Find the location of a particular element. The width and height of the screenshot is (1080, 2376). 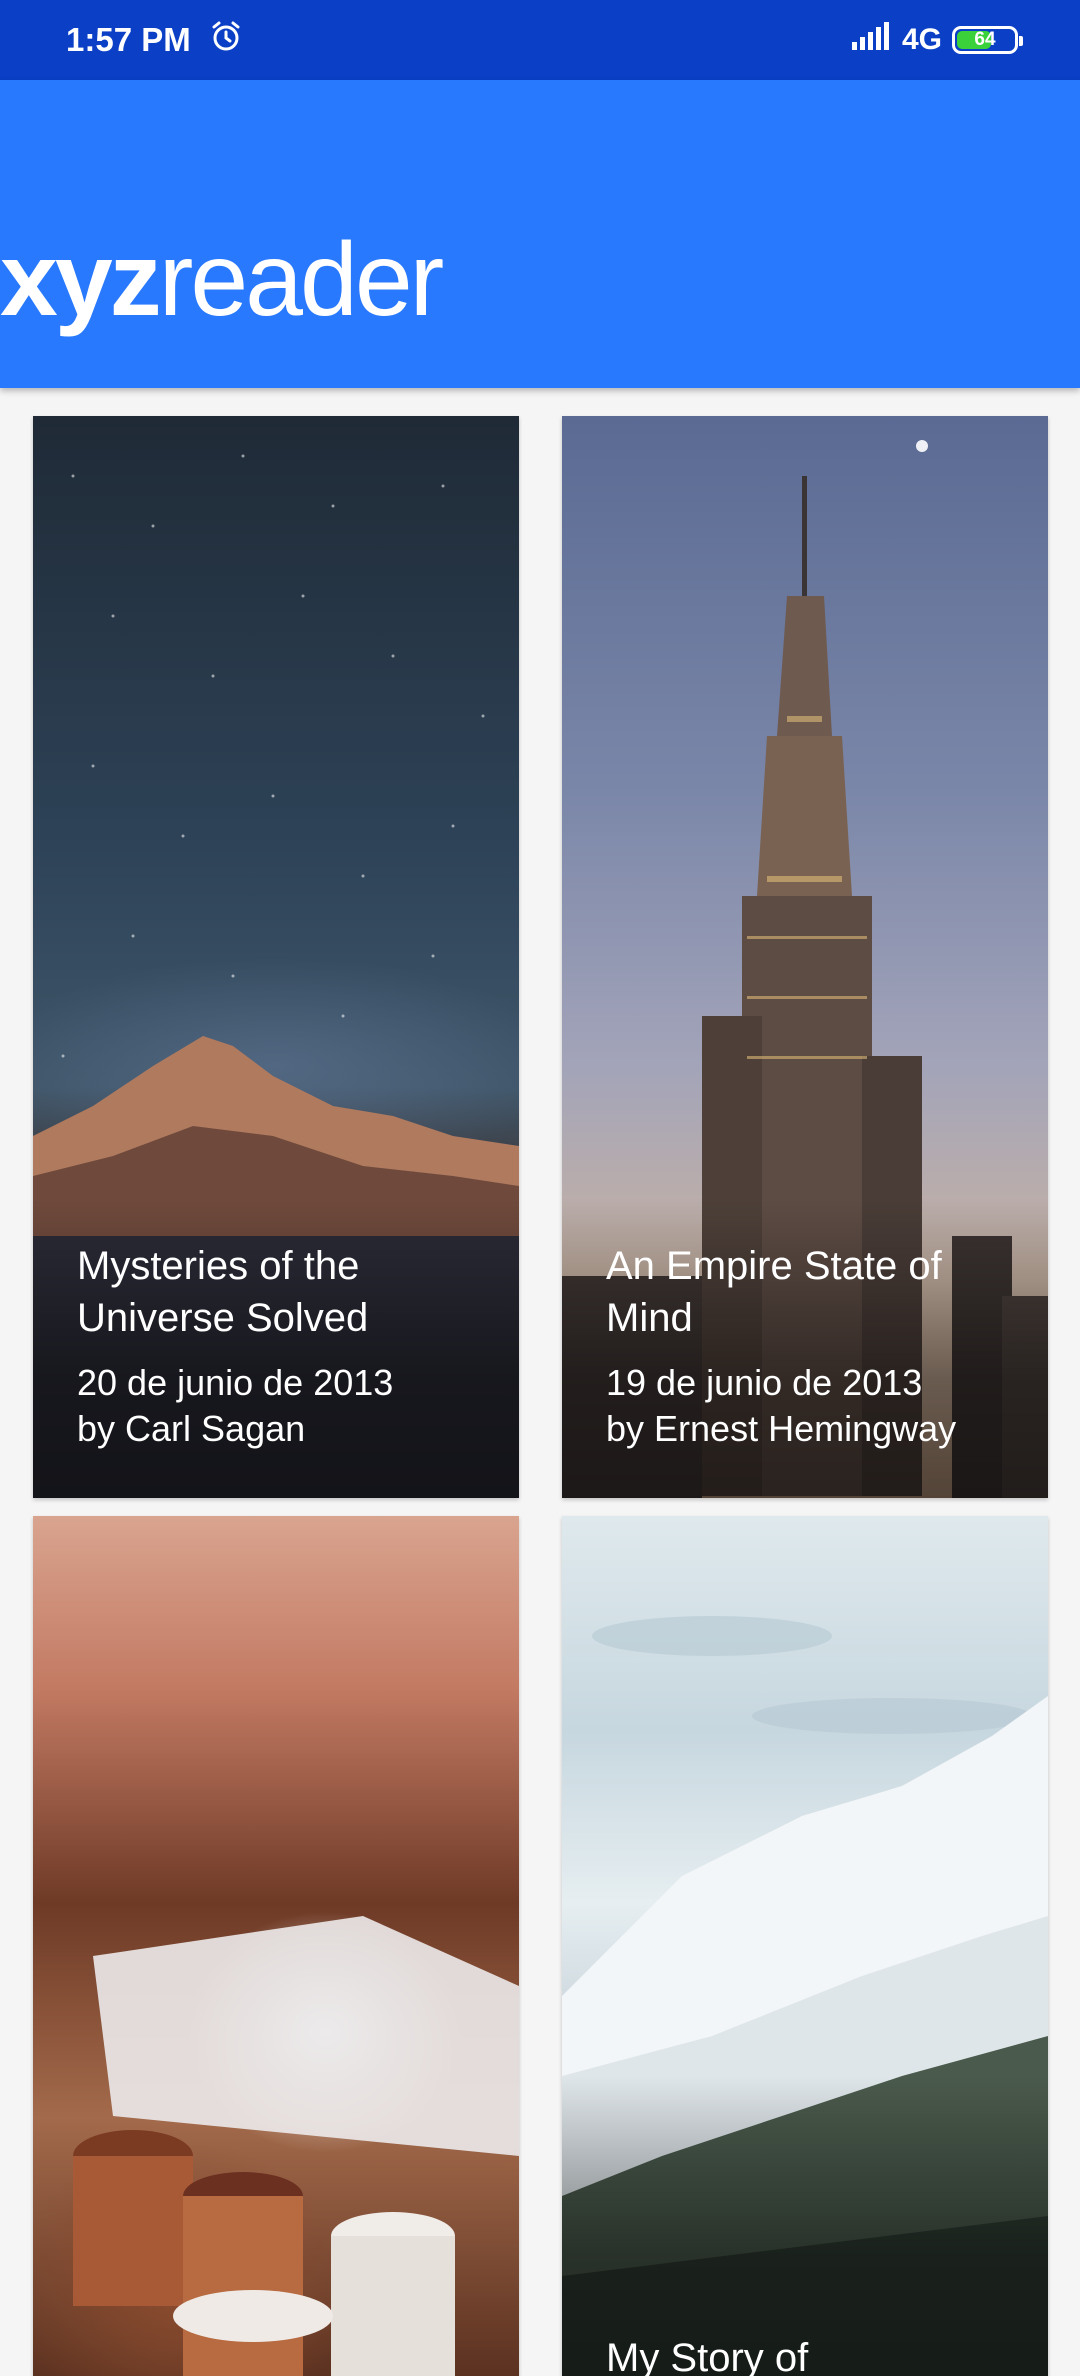

status-bar-right: 4G 64 is located at coordinates (937, 40).